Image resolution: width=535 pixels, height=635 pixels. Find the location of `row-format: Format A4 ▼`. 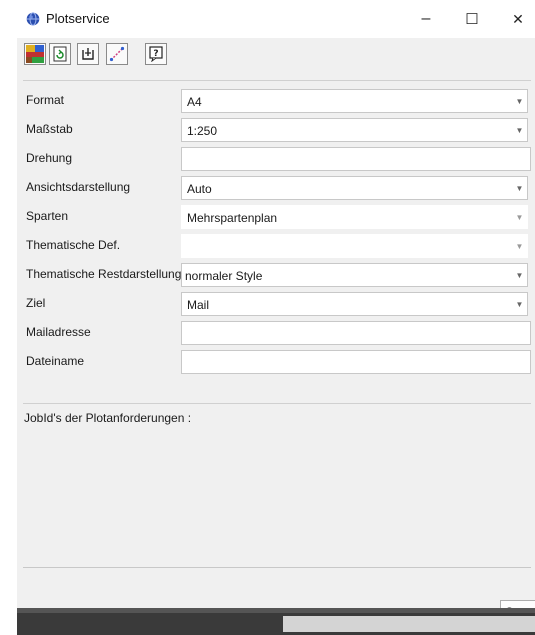

row-format: Format A4 ▼ is located at coordinates (277, 100).